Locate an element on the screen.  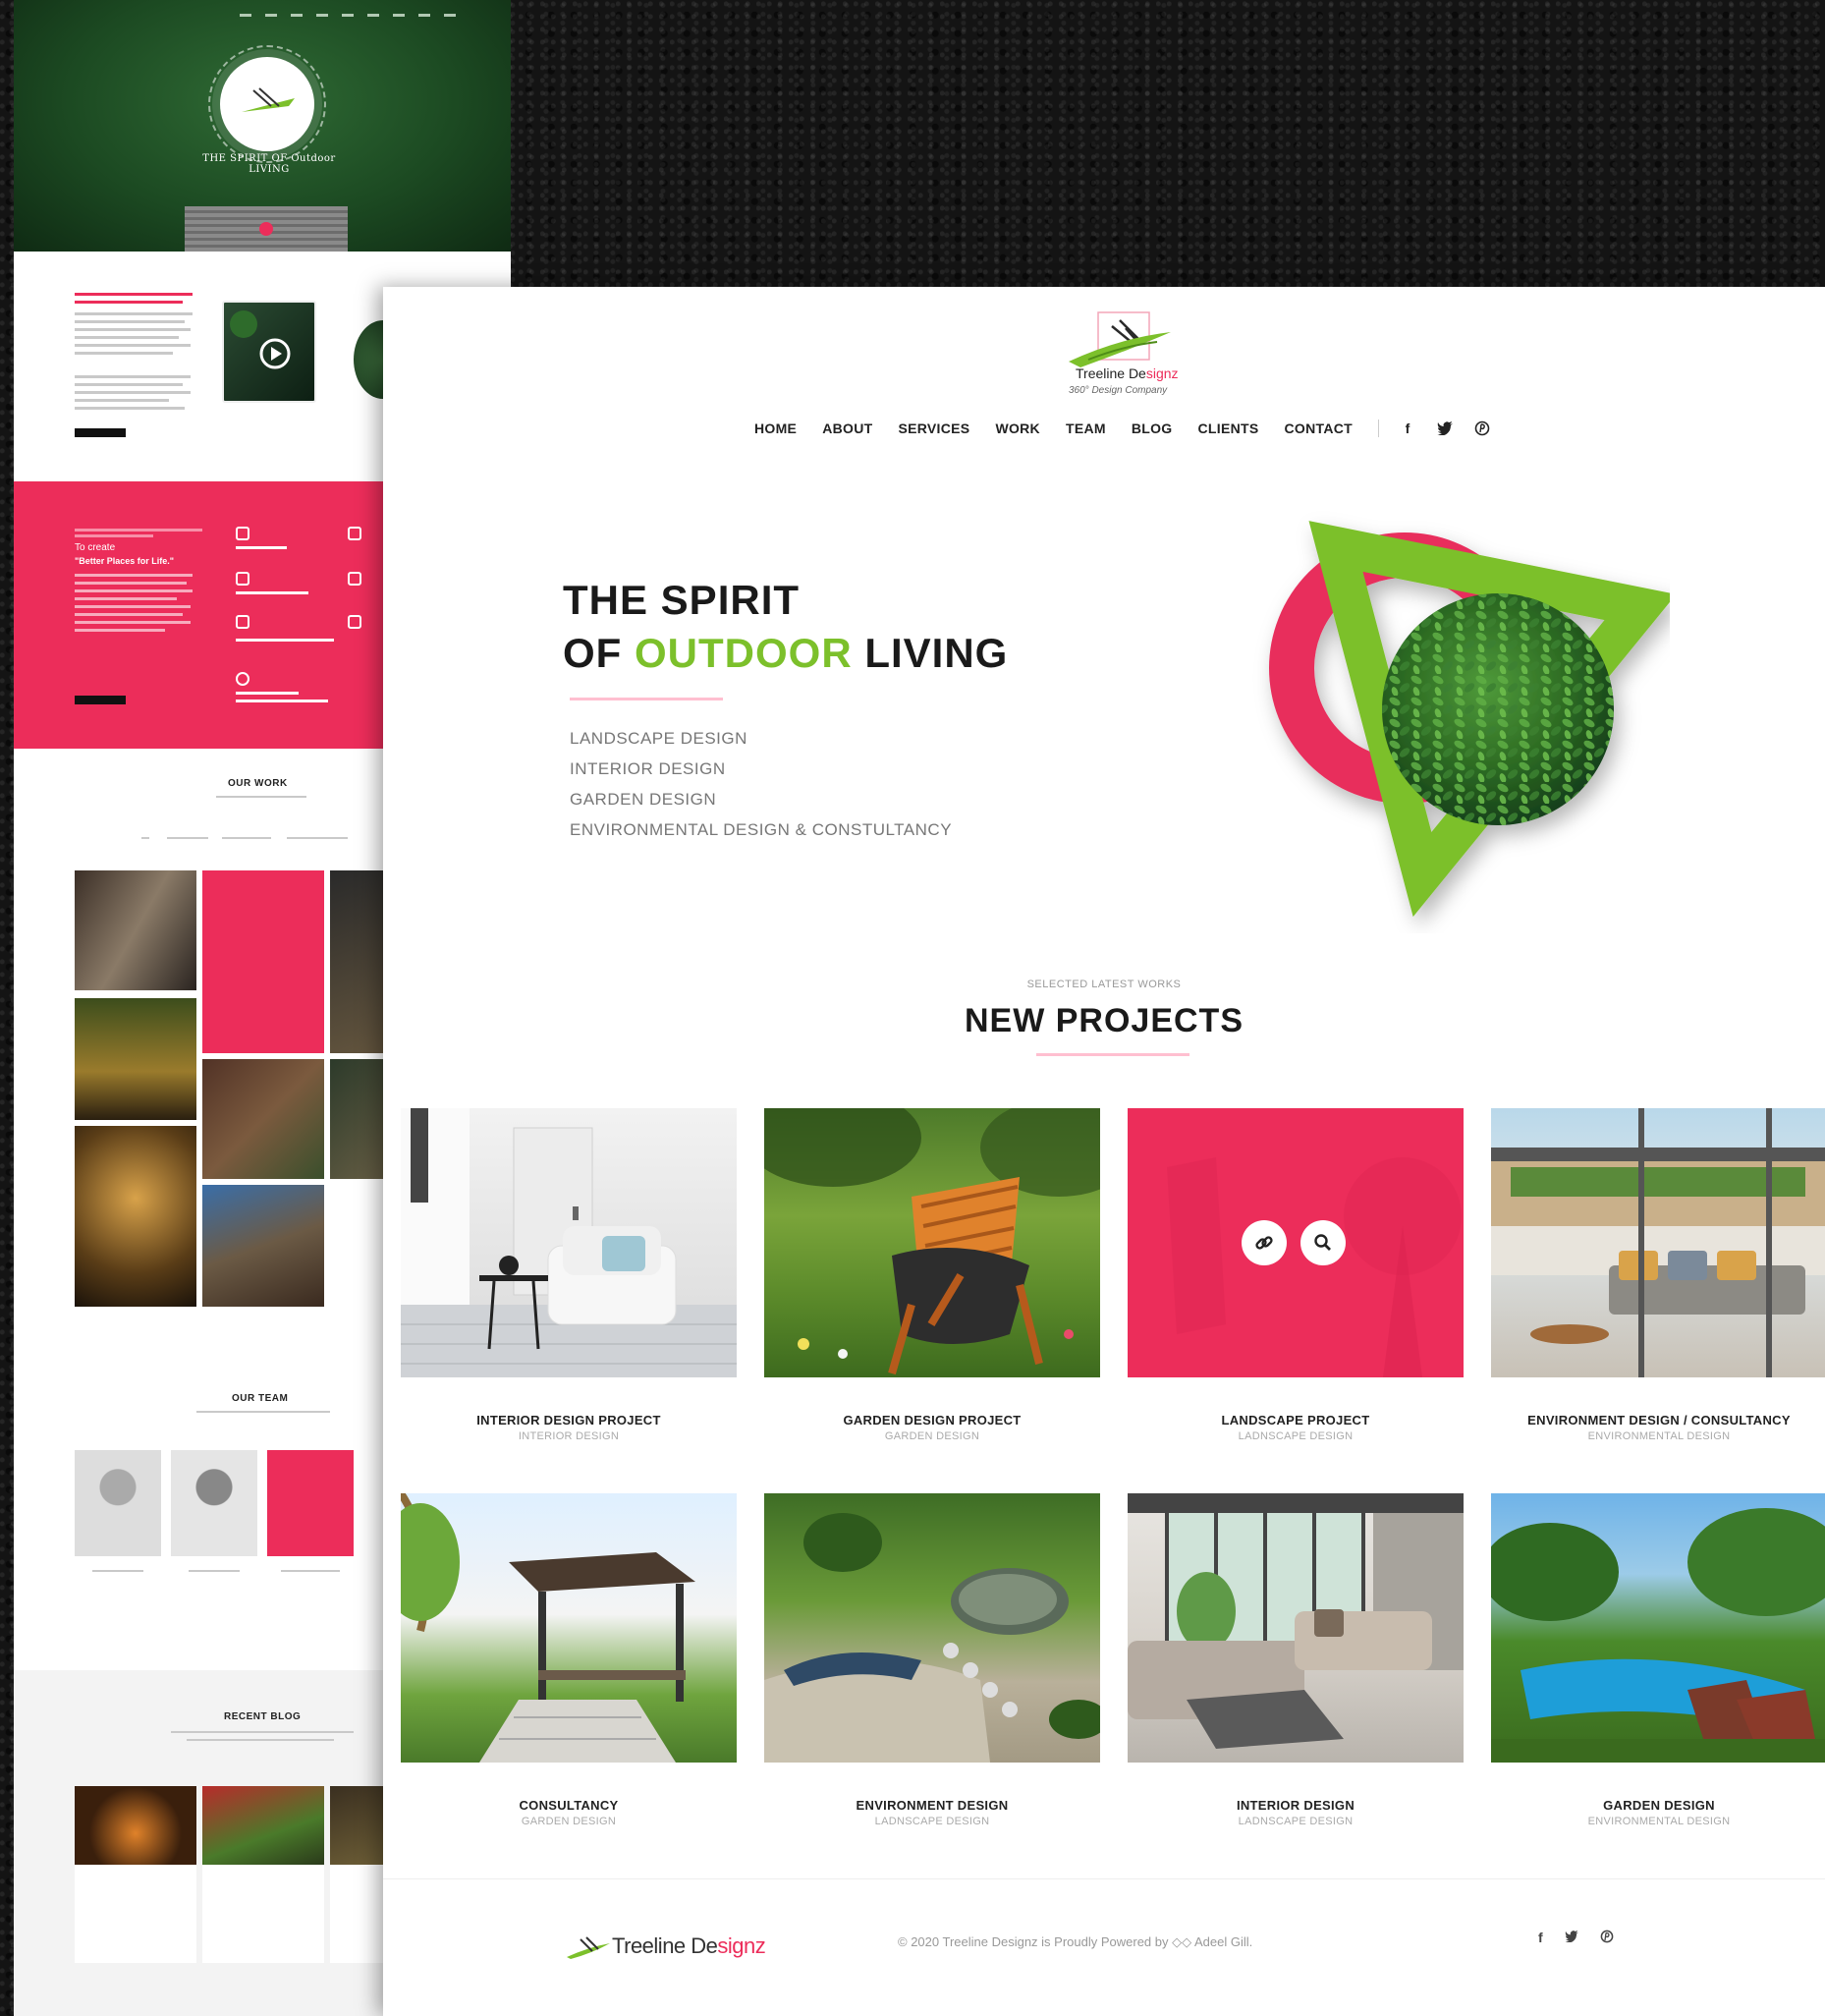
service-item: GARDEN DESIGN is located at coordinates (643, 799).